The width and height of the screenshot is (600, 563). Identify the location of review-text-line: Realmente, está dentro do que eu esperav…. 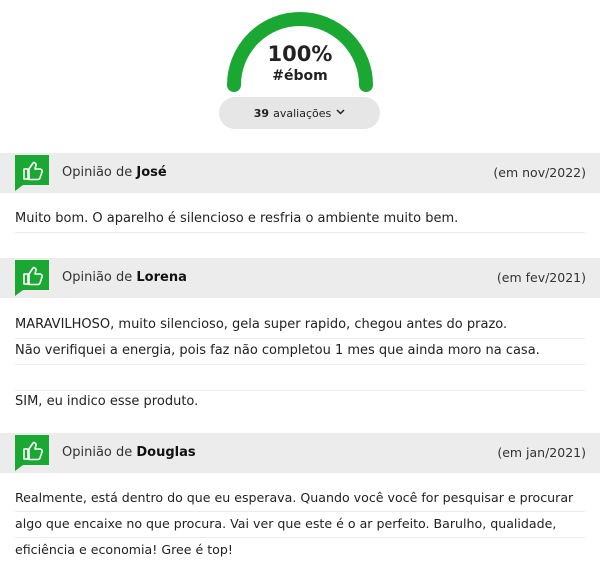
(300, 498).